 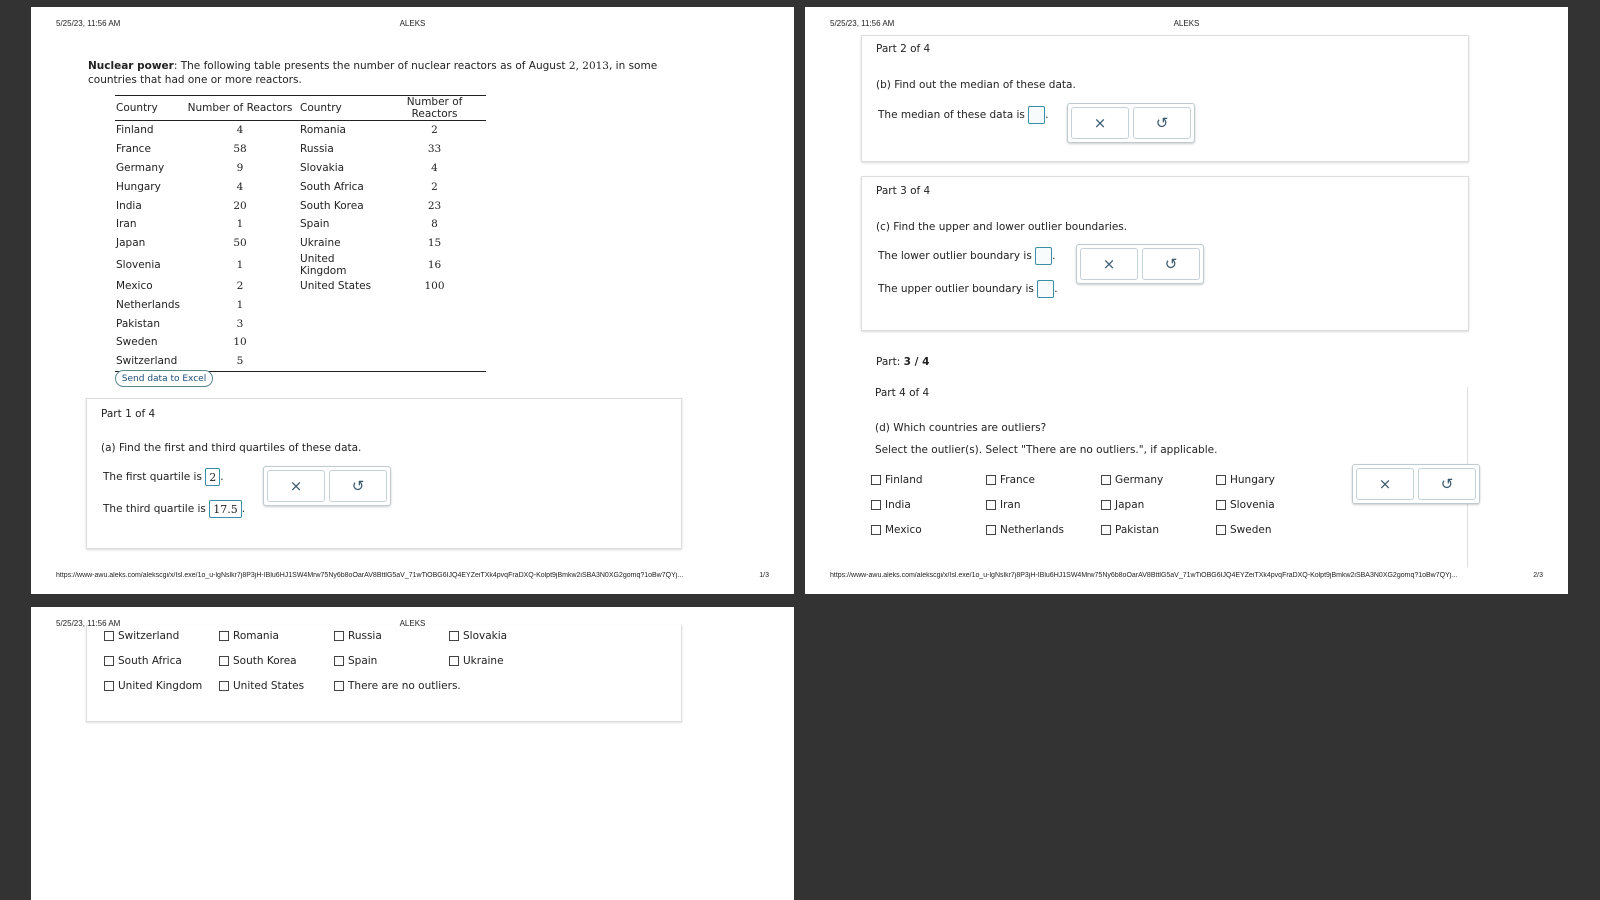 What do you see at coordinates (240, 167) in the screenshot?
I see `table-cell-reactors: 9` at bounding box center [240, 167].